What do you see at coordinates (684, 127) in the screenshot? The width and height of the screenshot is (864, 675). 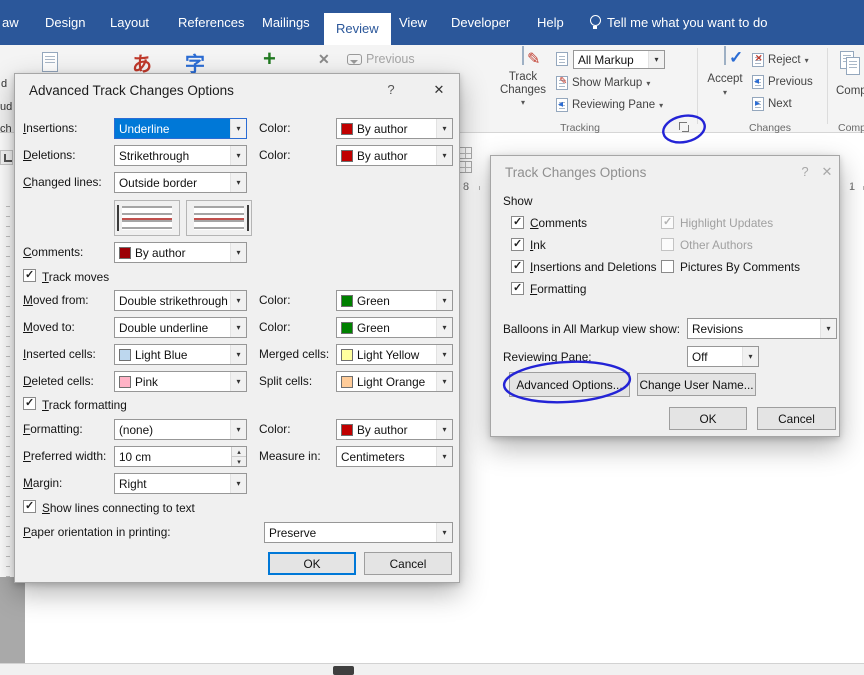 I see `tracking-dialog-launcher` at bounding box center [684, 127].